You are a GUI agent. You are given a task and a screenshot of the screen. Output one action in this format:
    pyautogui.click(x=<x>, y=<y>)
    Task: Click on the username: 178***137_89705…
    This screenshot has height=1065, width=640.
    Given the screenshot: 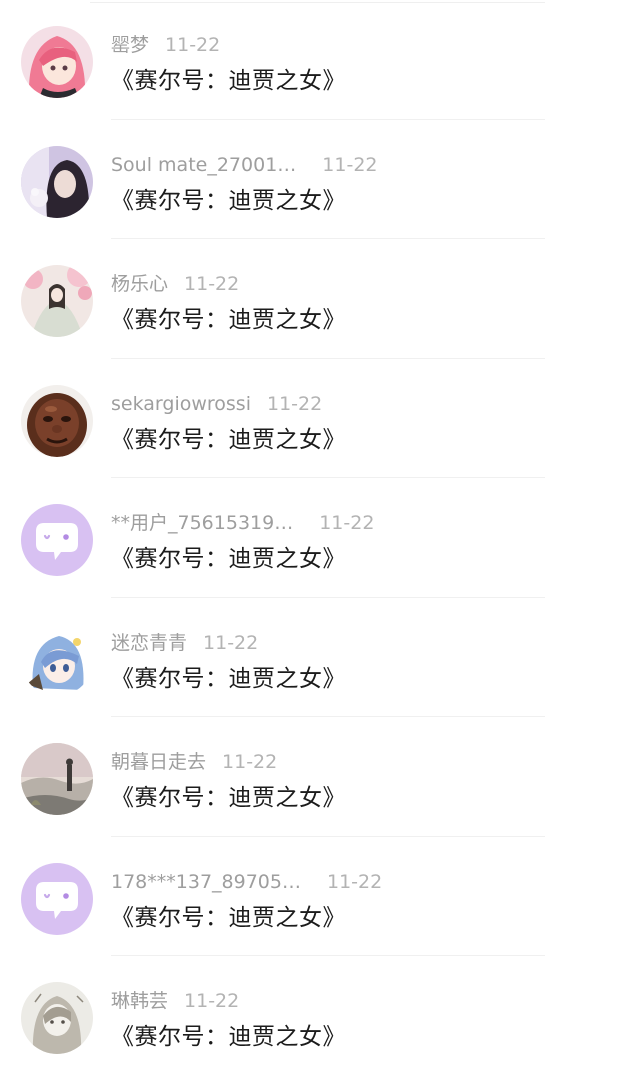 What is the action you would take?
    pyautogui.click(x=206, y=882)
    